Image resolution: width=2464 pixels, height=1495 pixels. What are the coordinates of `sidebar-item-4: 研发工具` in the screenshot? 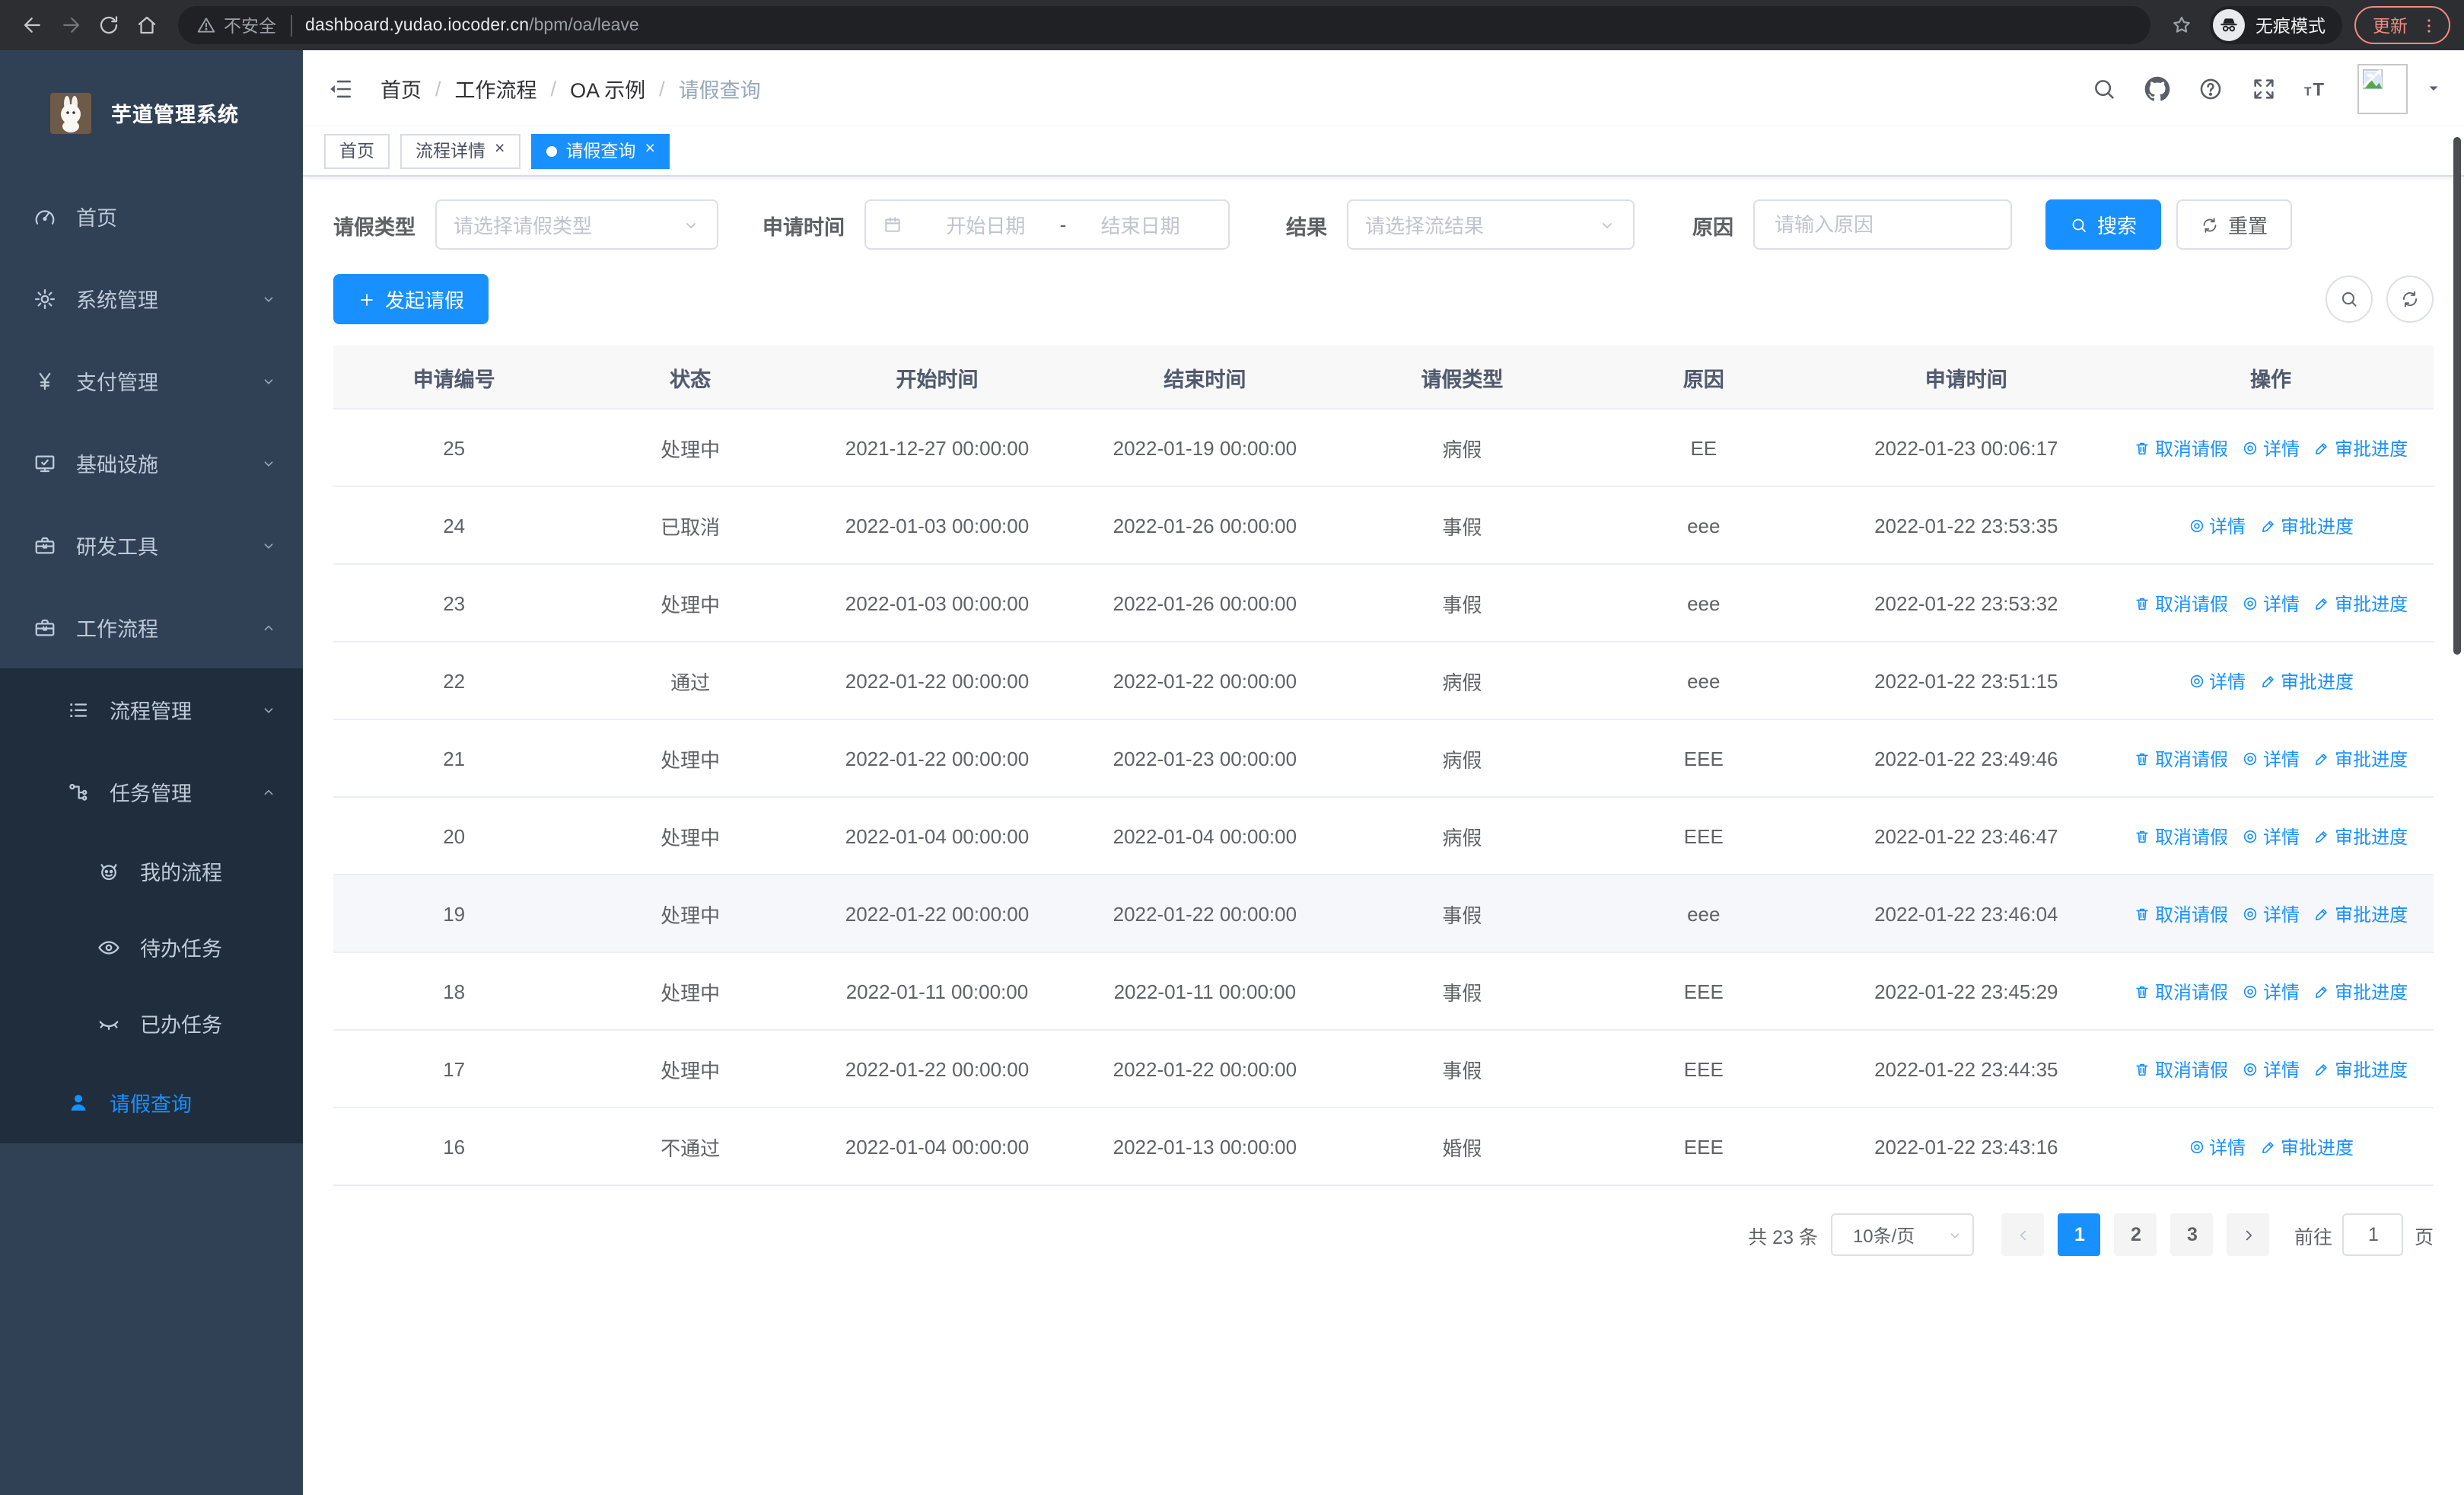 It's located at (151, 545).